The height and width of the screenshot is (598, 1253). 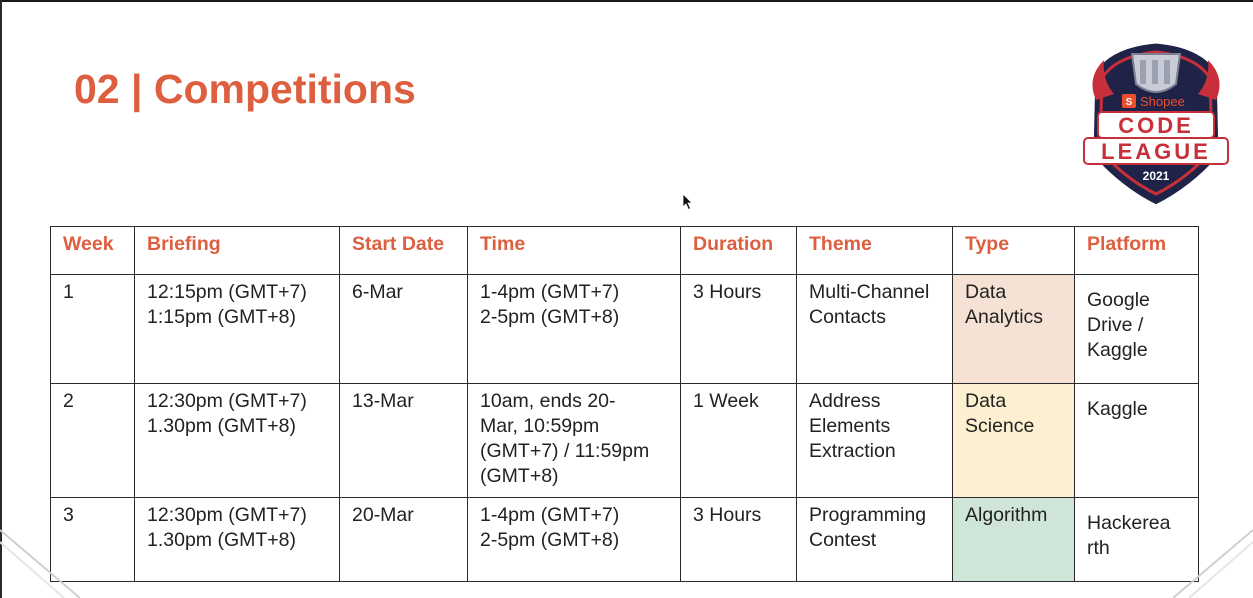 I want to click on header-type: Type, so click(x=1013, y=250).